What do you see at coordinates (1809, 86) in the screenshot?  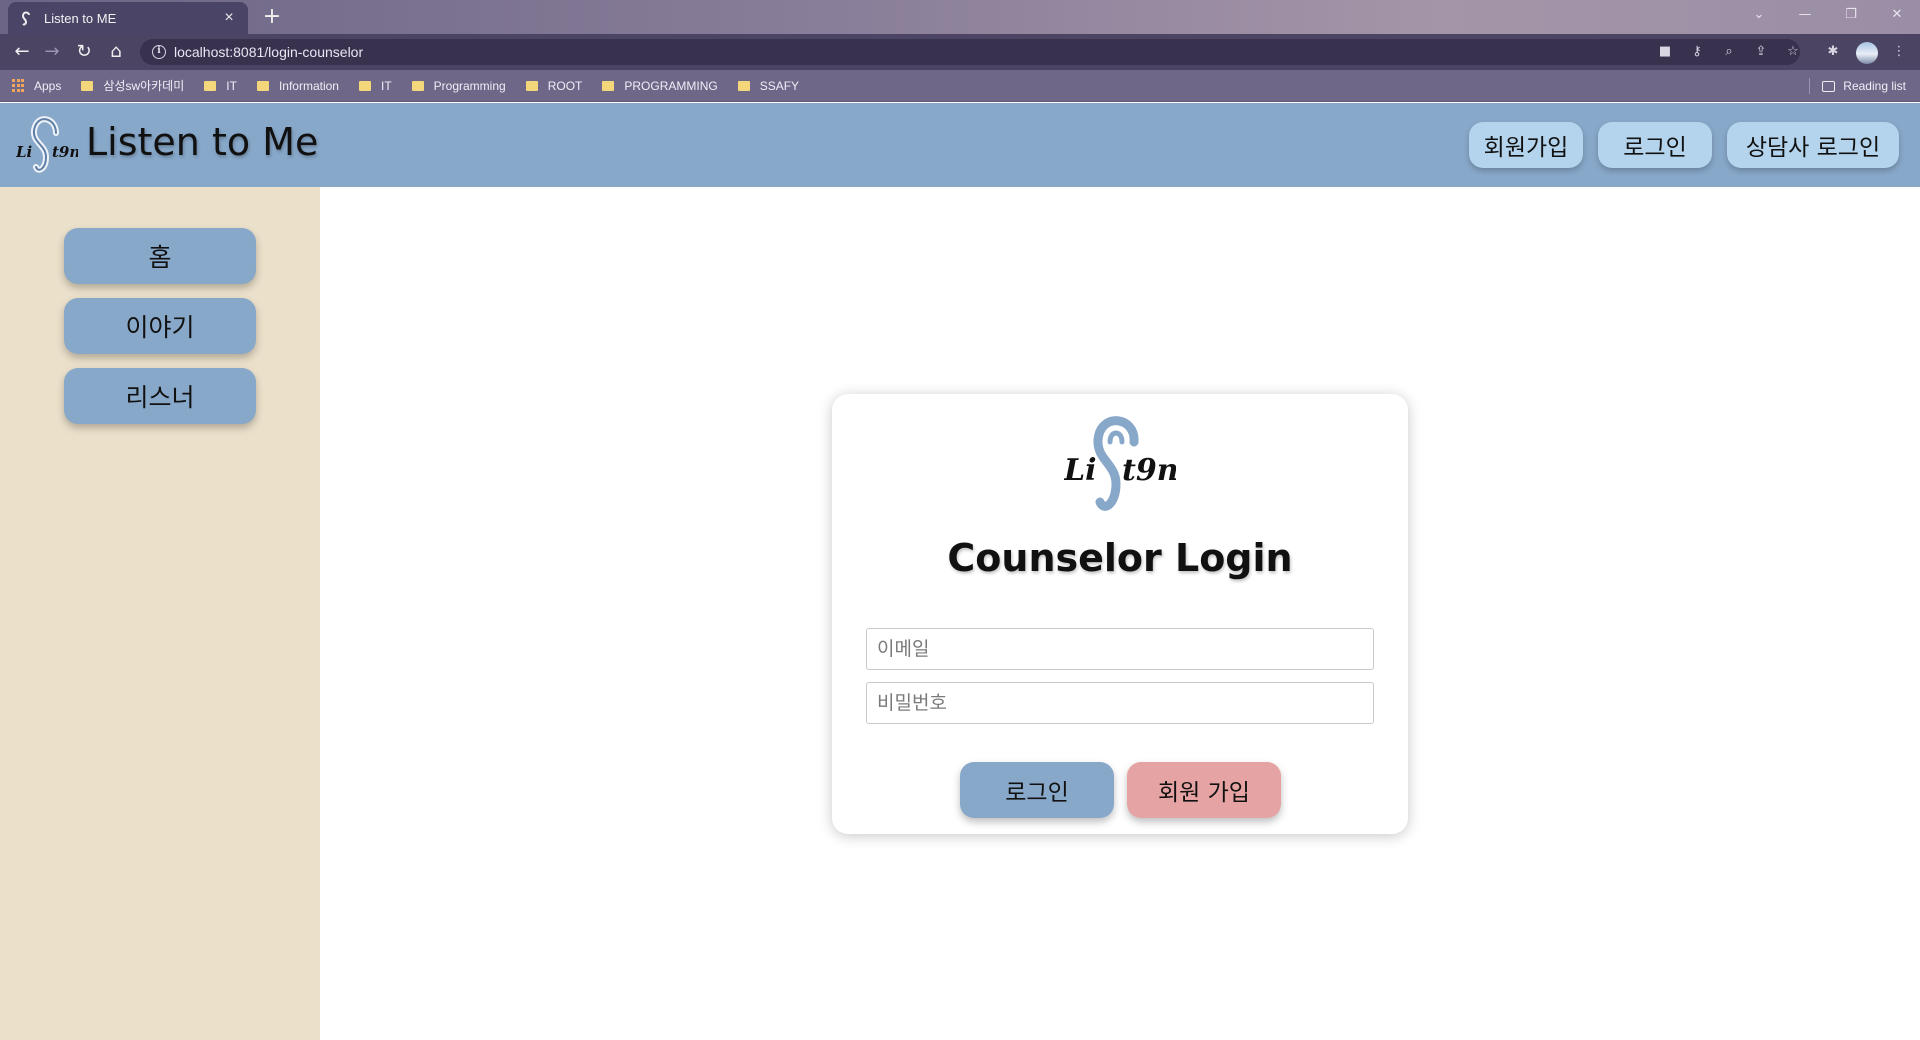 I see `bookmarks-divider` at bounding box center [1809, 86].